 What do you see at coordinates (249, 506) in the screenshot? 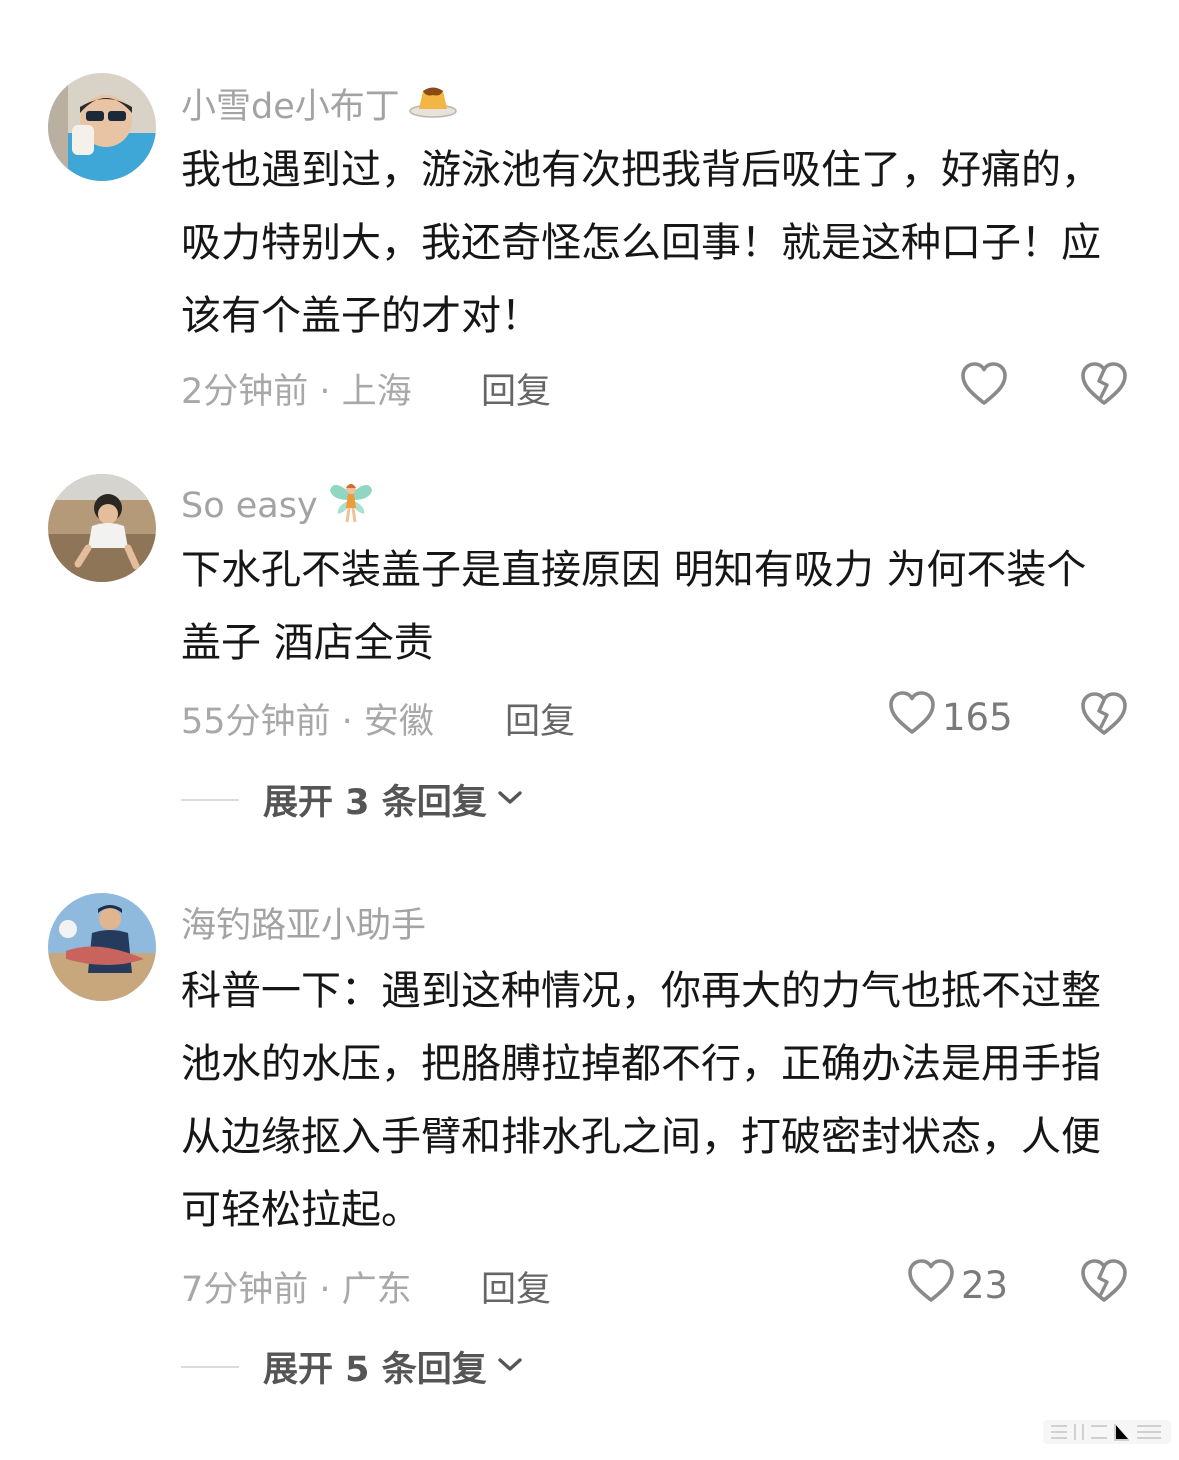
I see `username-text: So easy` at bounding box center [249, 506].